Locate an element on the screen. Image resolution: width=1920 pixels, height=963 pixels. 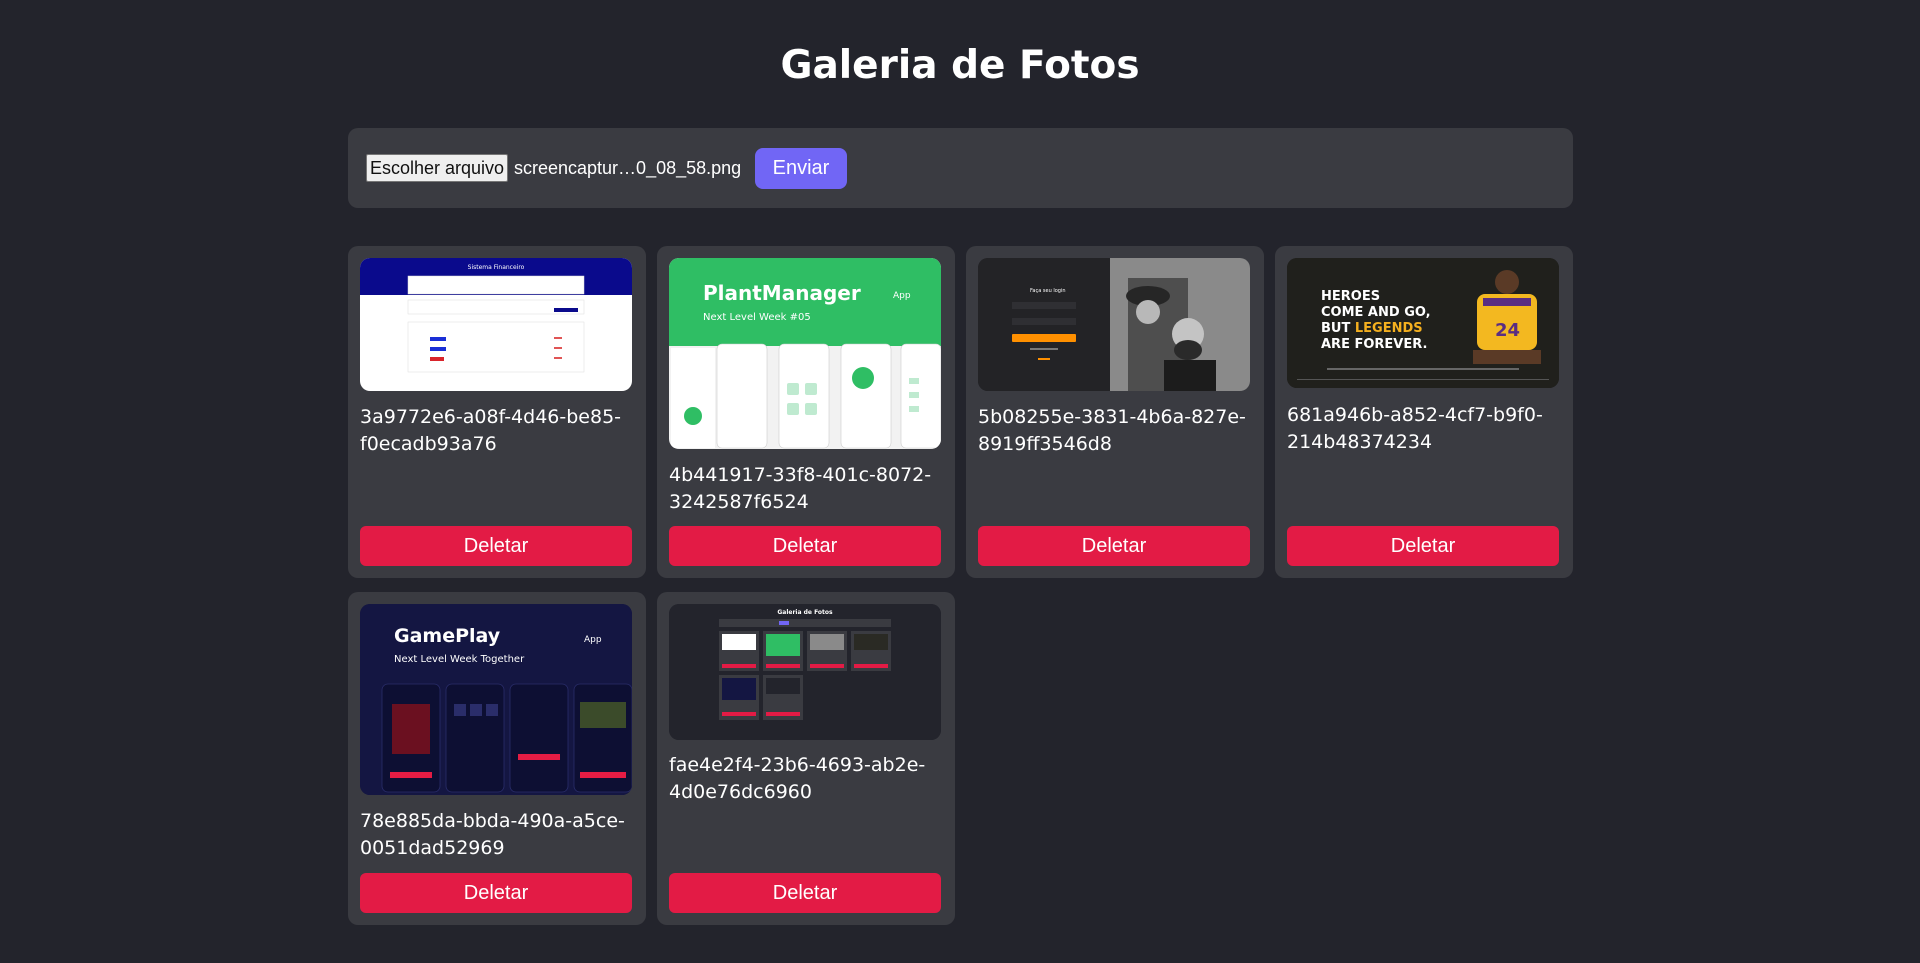
thumb-caption: COME AND GO, is located at coordinates (1376, 312).